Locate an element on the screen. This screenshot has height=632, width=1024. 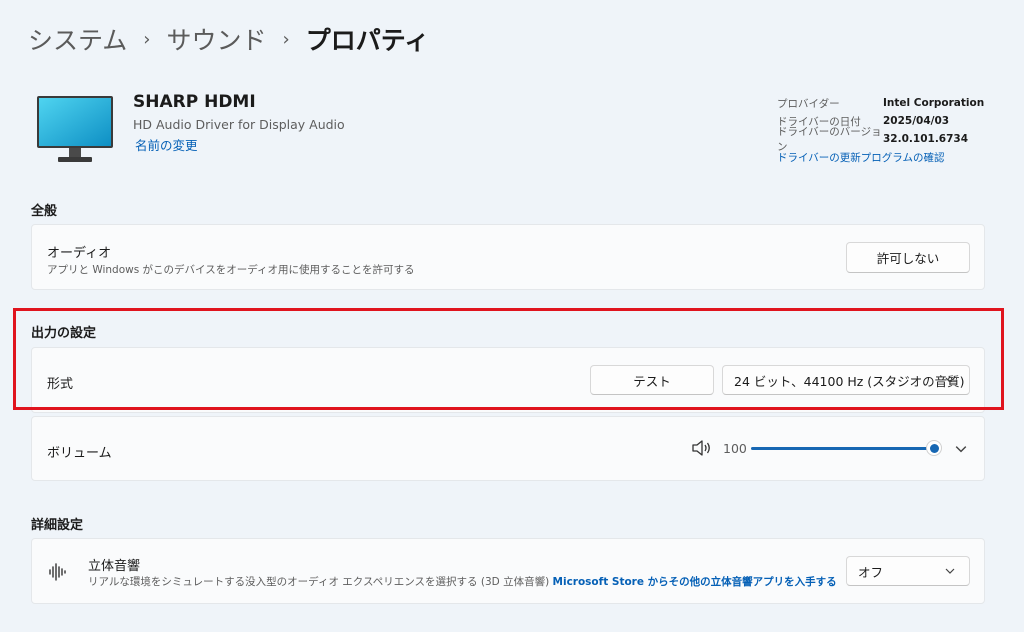
rename-link: 名前の変更 is located at coordinates (166, 144).